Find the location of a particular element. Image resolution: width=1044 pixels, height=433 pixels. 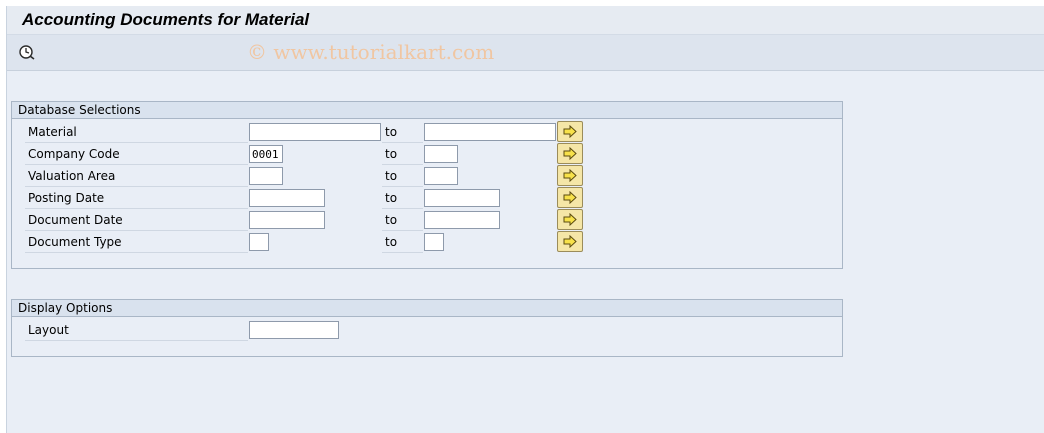

execute-button is located at coordinates (27, 52).